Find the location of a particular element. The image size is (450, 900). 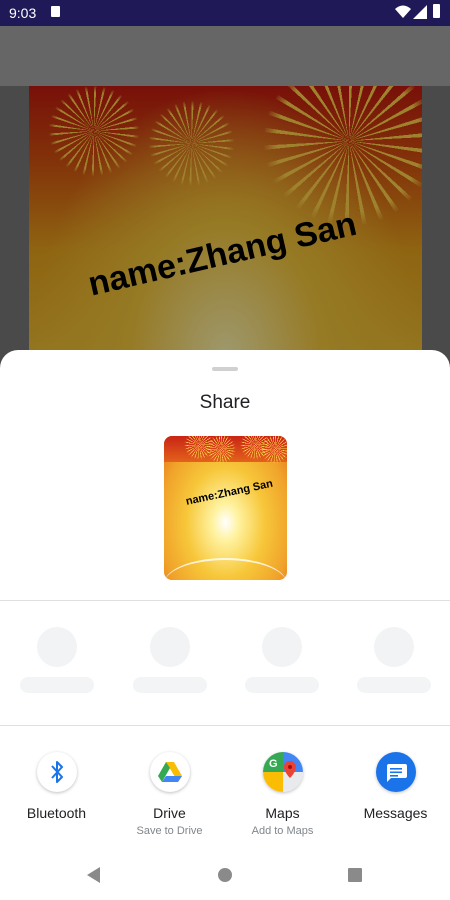

wifi-icon is located at coordinates (403, 11).